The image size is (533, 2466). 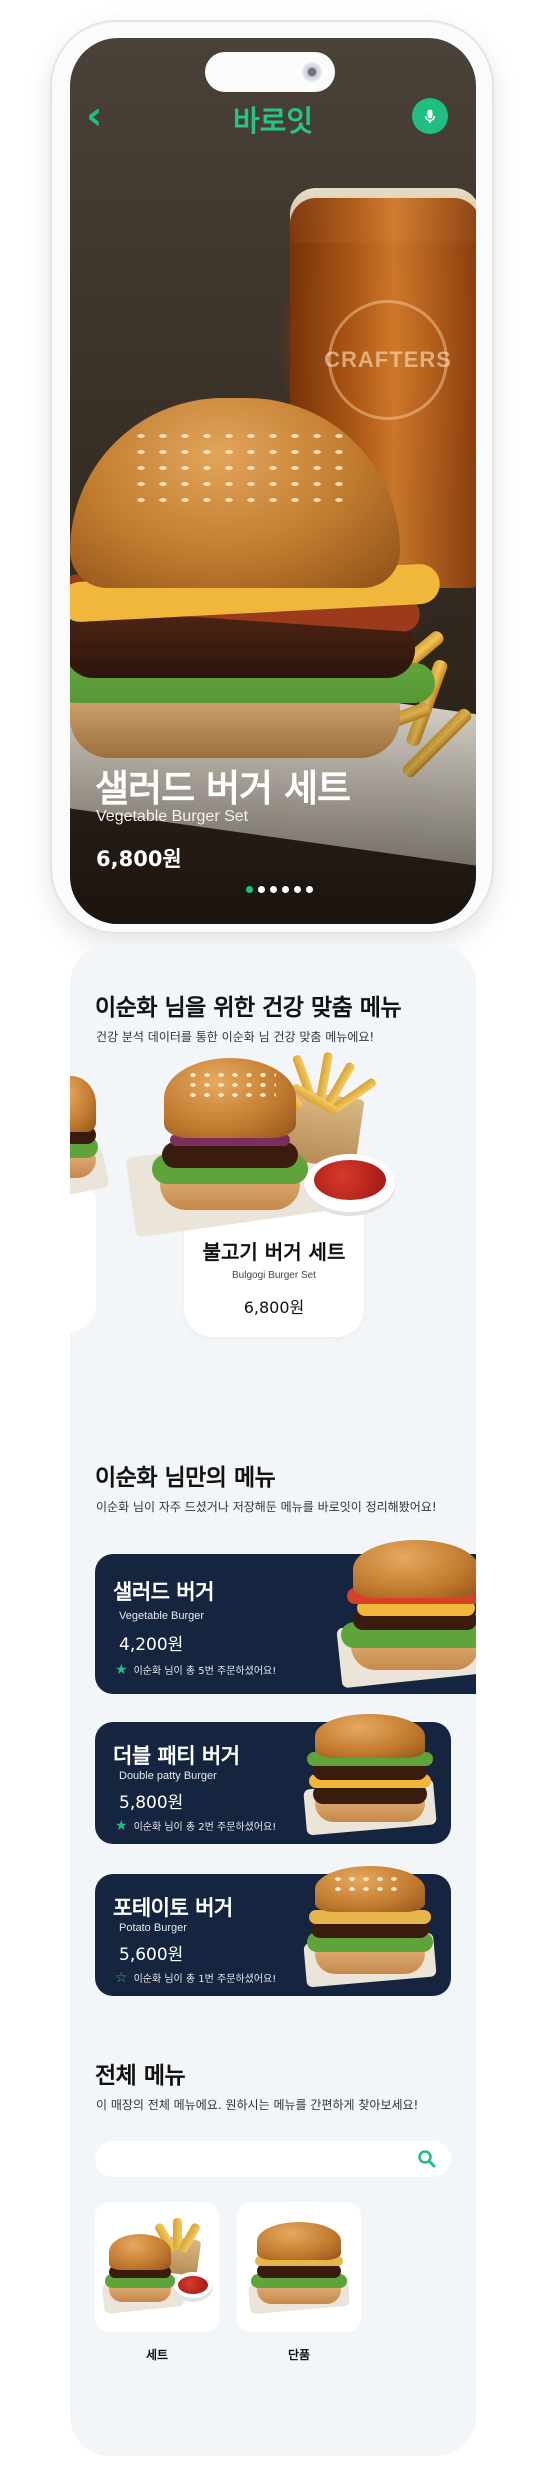 I want to click on recommend-title: 이순화 님을 위한 건강 맞춤 메뉴, so click(x=248, y=1008).